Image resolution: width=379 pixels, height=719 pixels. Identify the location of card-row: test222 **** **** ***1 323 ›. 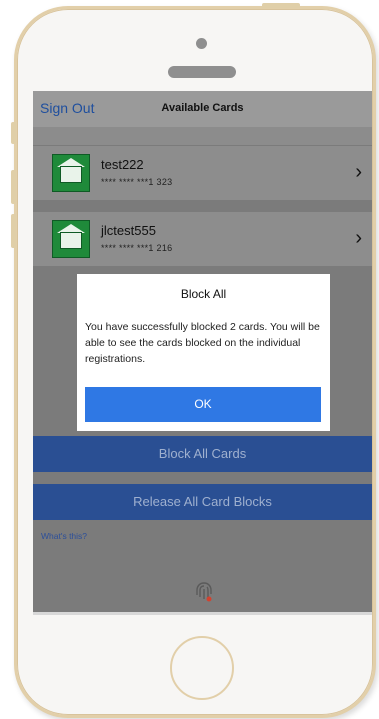
(202, 173).